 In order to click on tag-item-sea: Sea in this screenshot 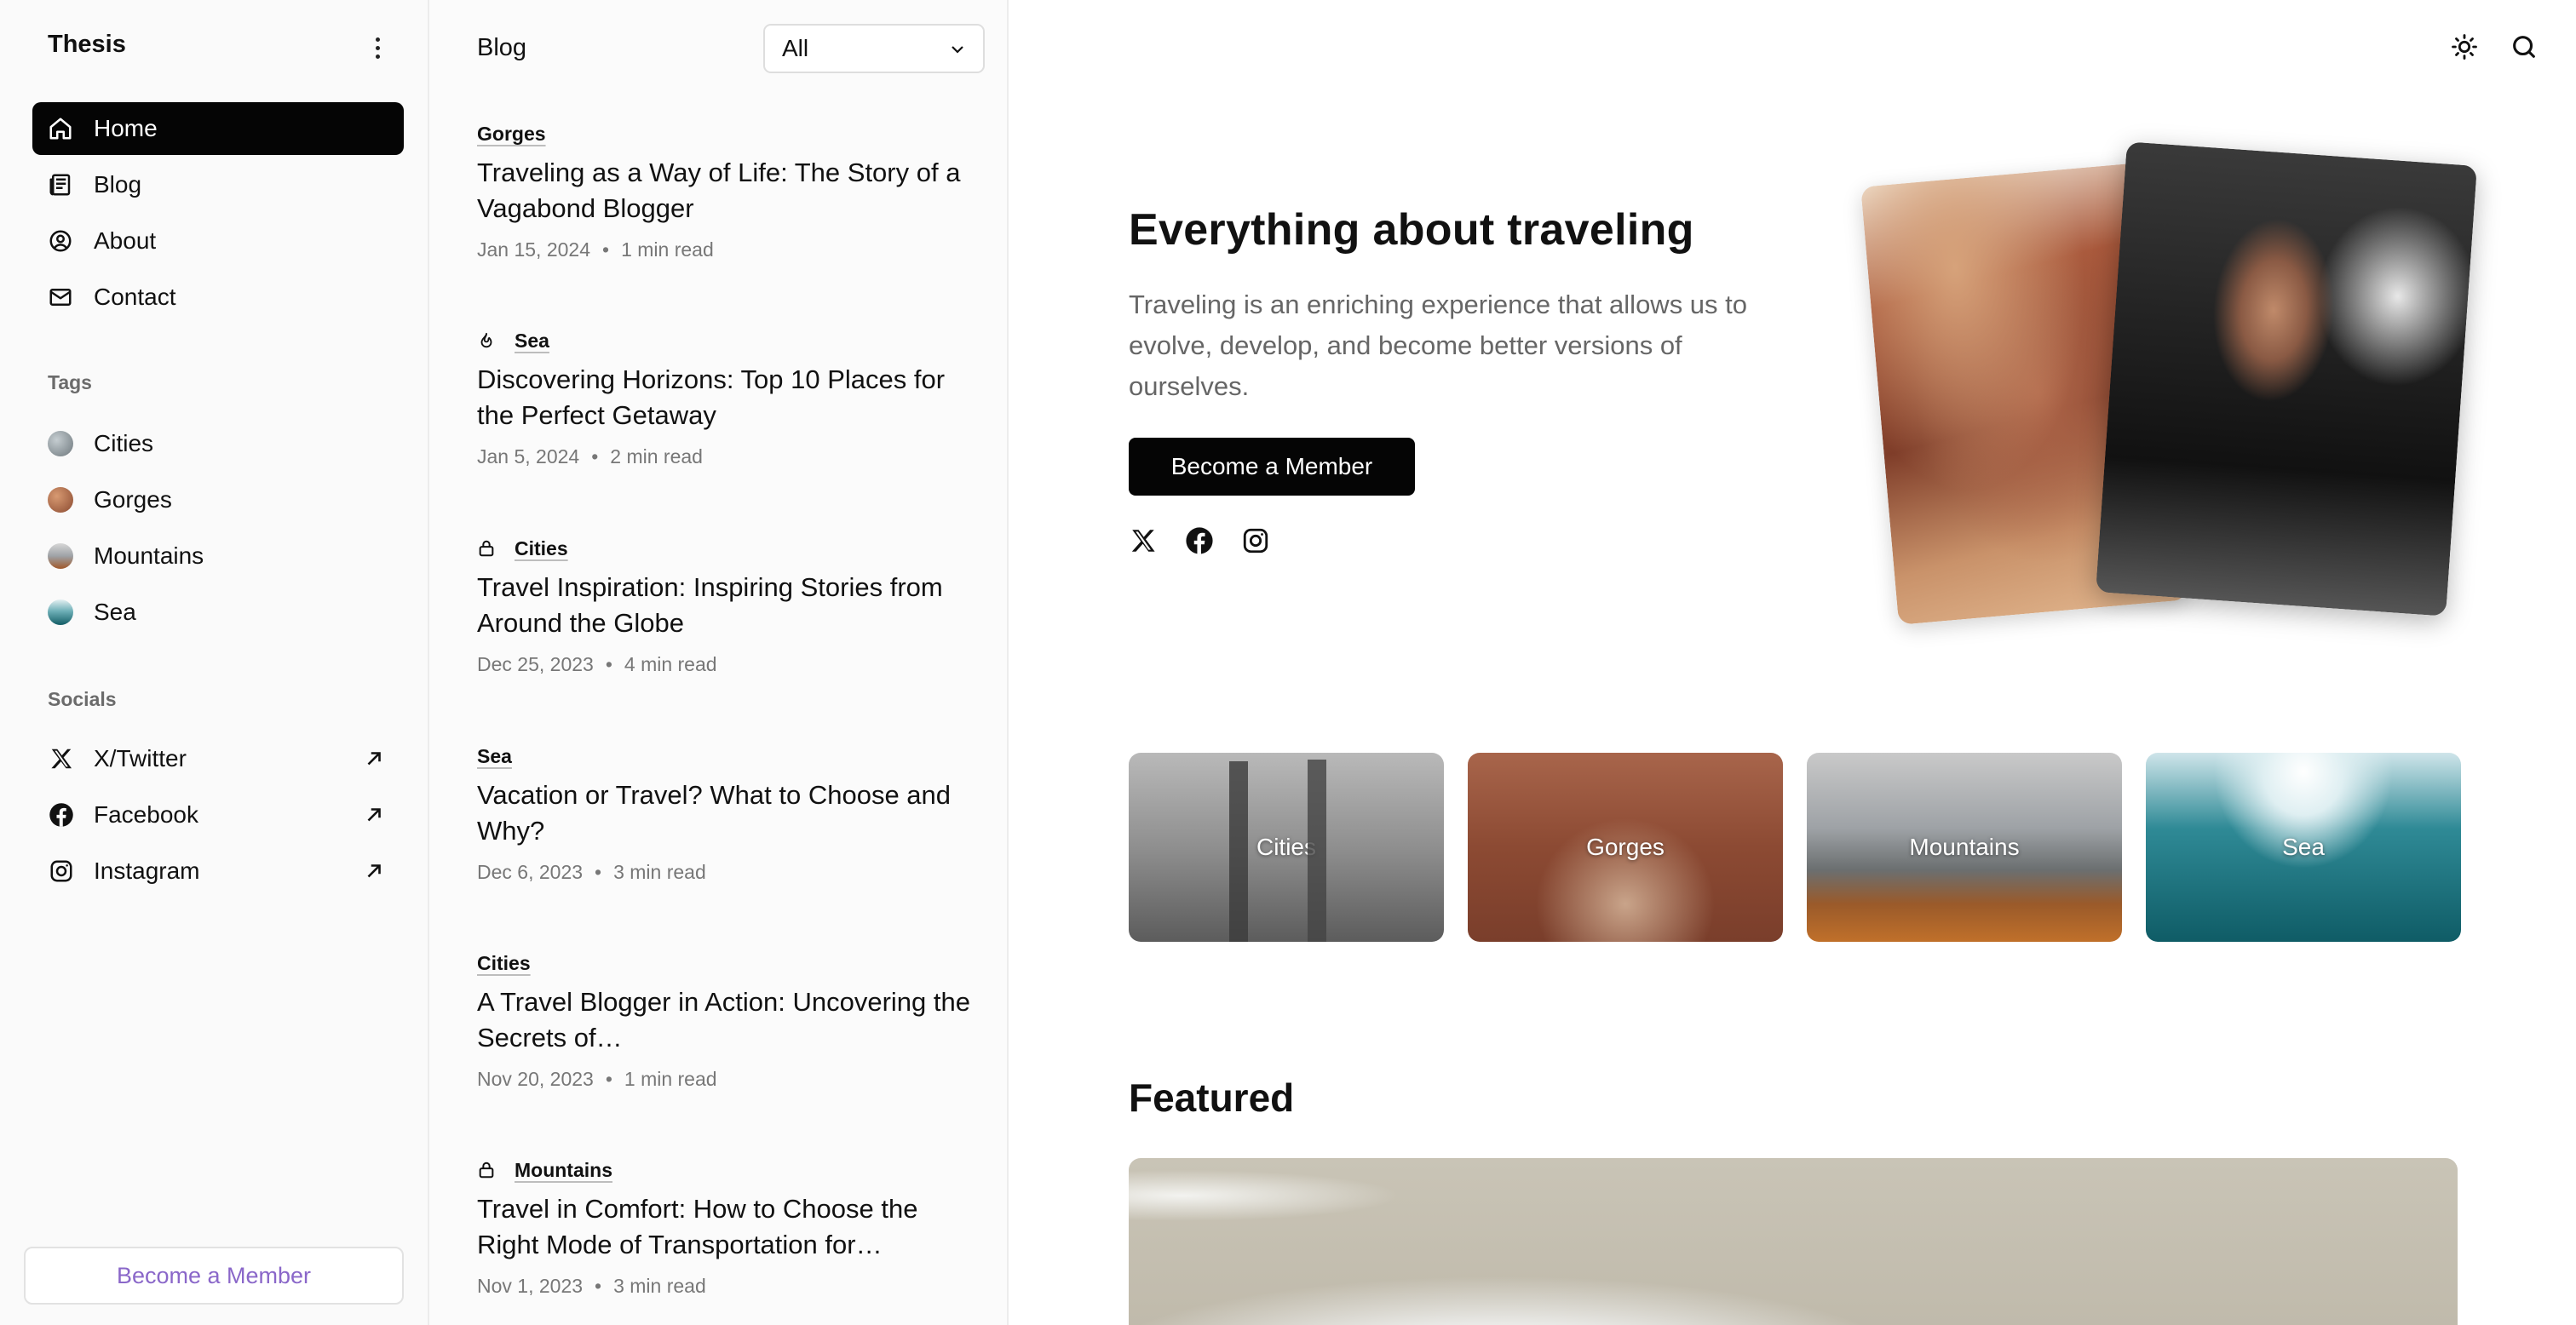, I will do `click(227, 612)`.